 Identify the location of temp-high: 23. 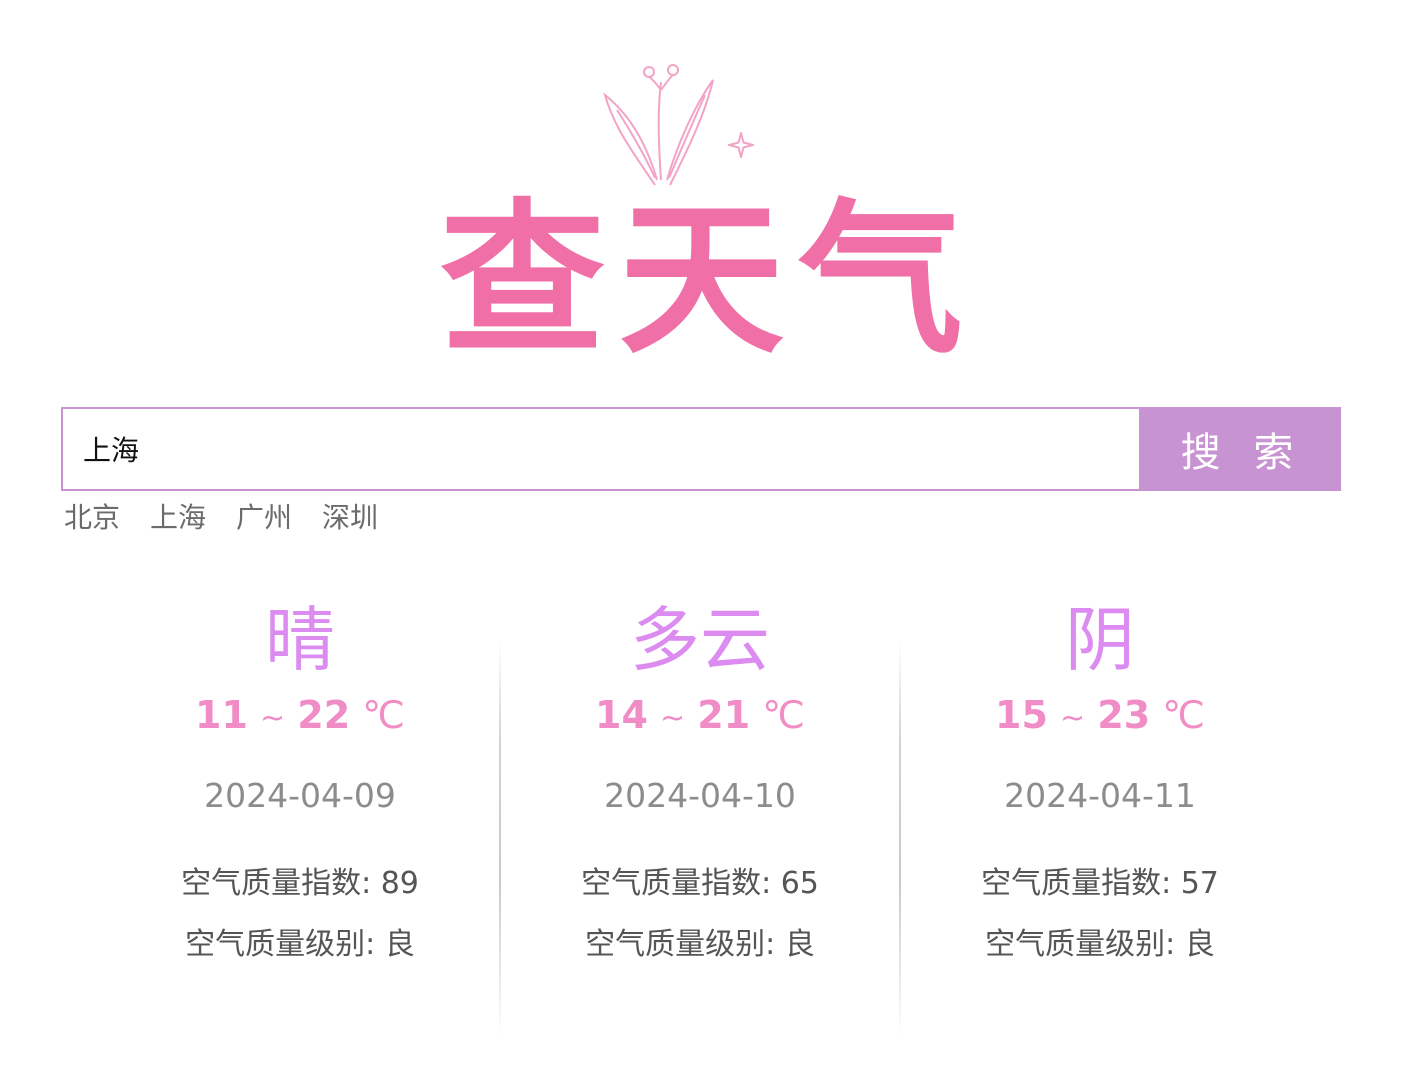
(1124, 715).